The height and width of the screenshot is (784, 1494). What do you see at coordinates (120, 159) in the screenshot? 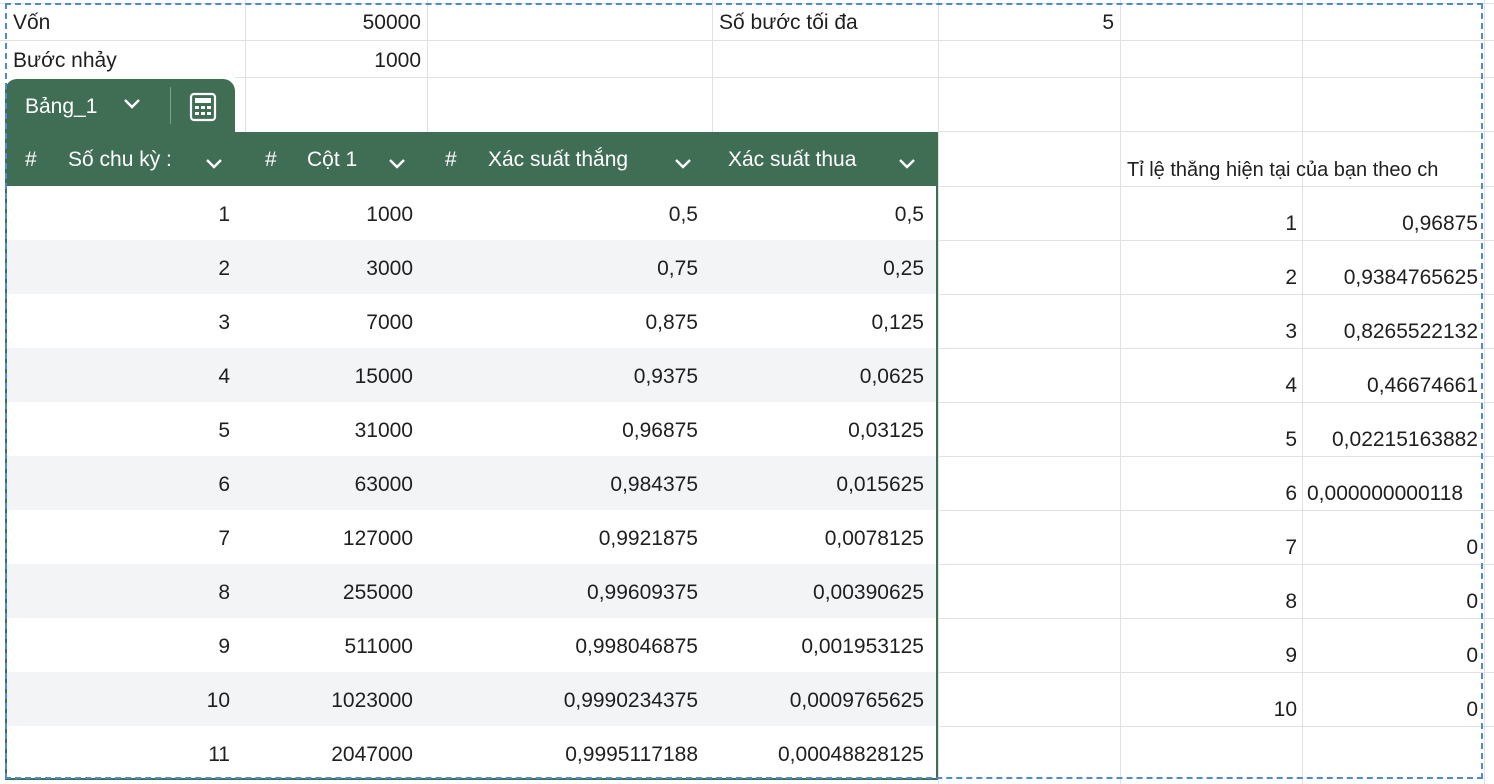
I see `column-label: Số chu kỳ :` at bounding box center [120, 159].